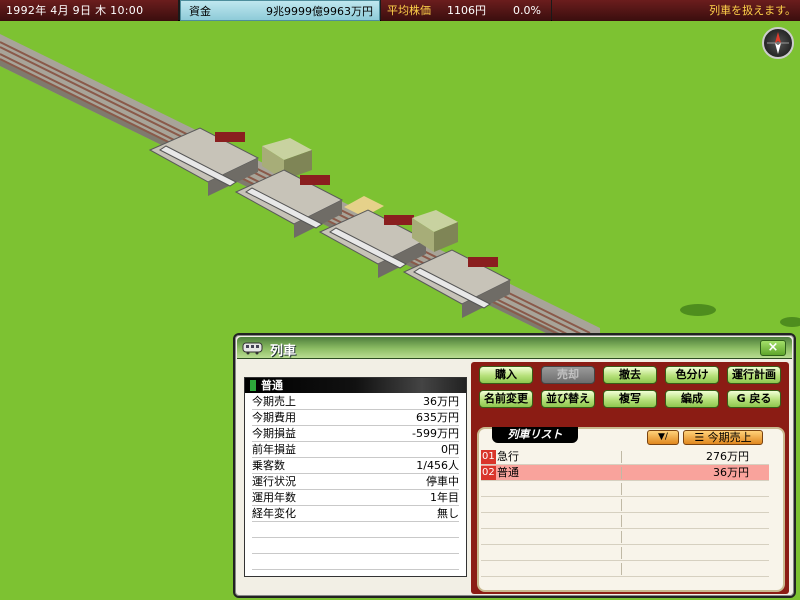 The height and width of the screenshot is (600, 800). I want to click on buy-button: 購入, so click(506, 375).